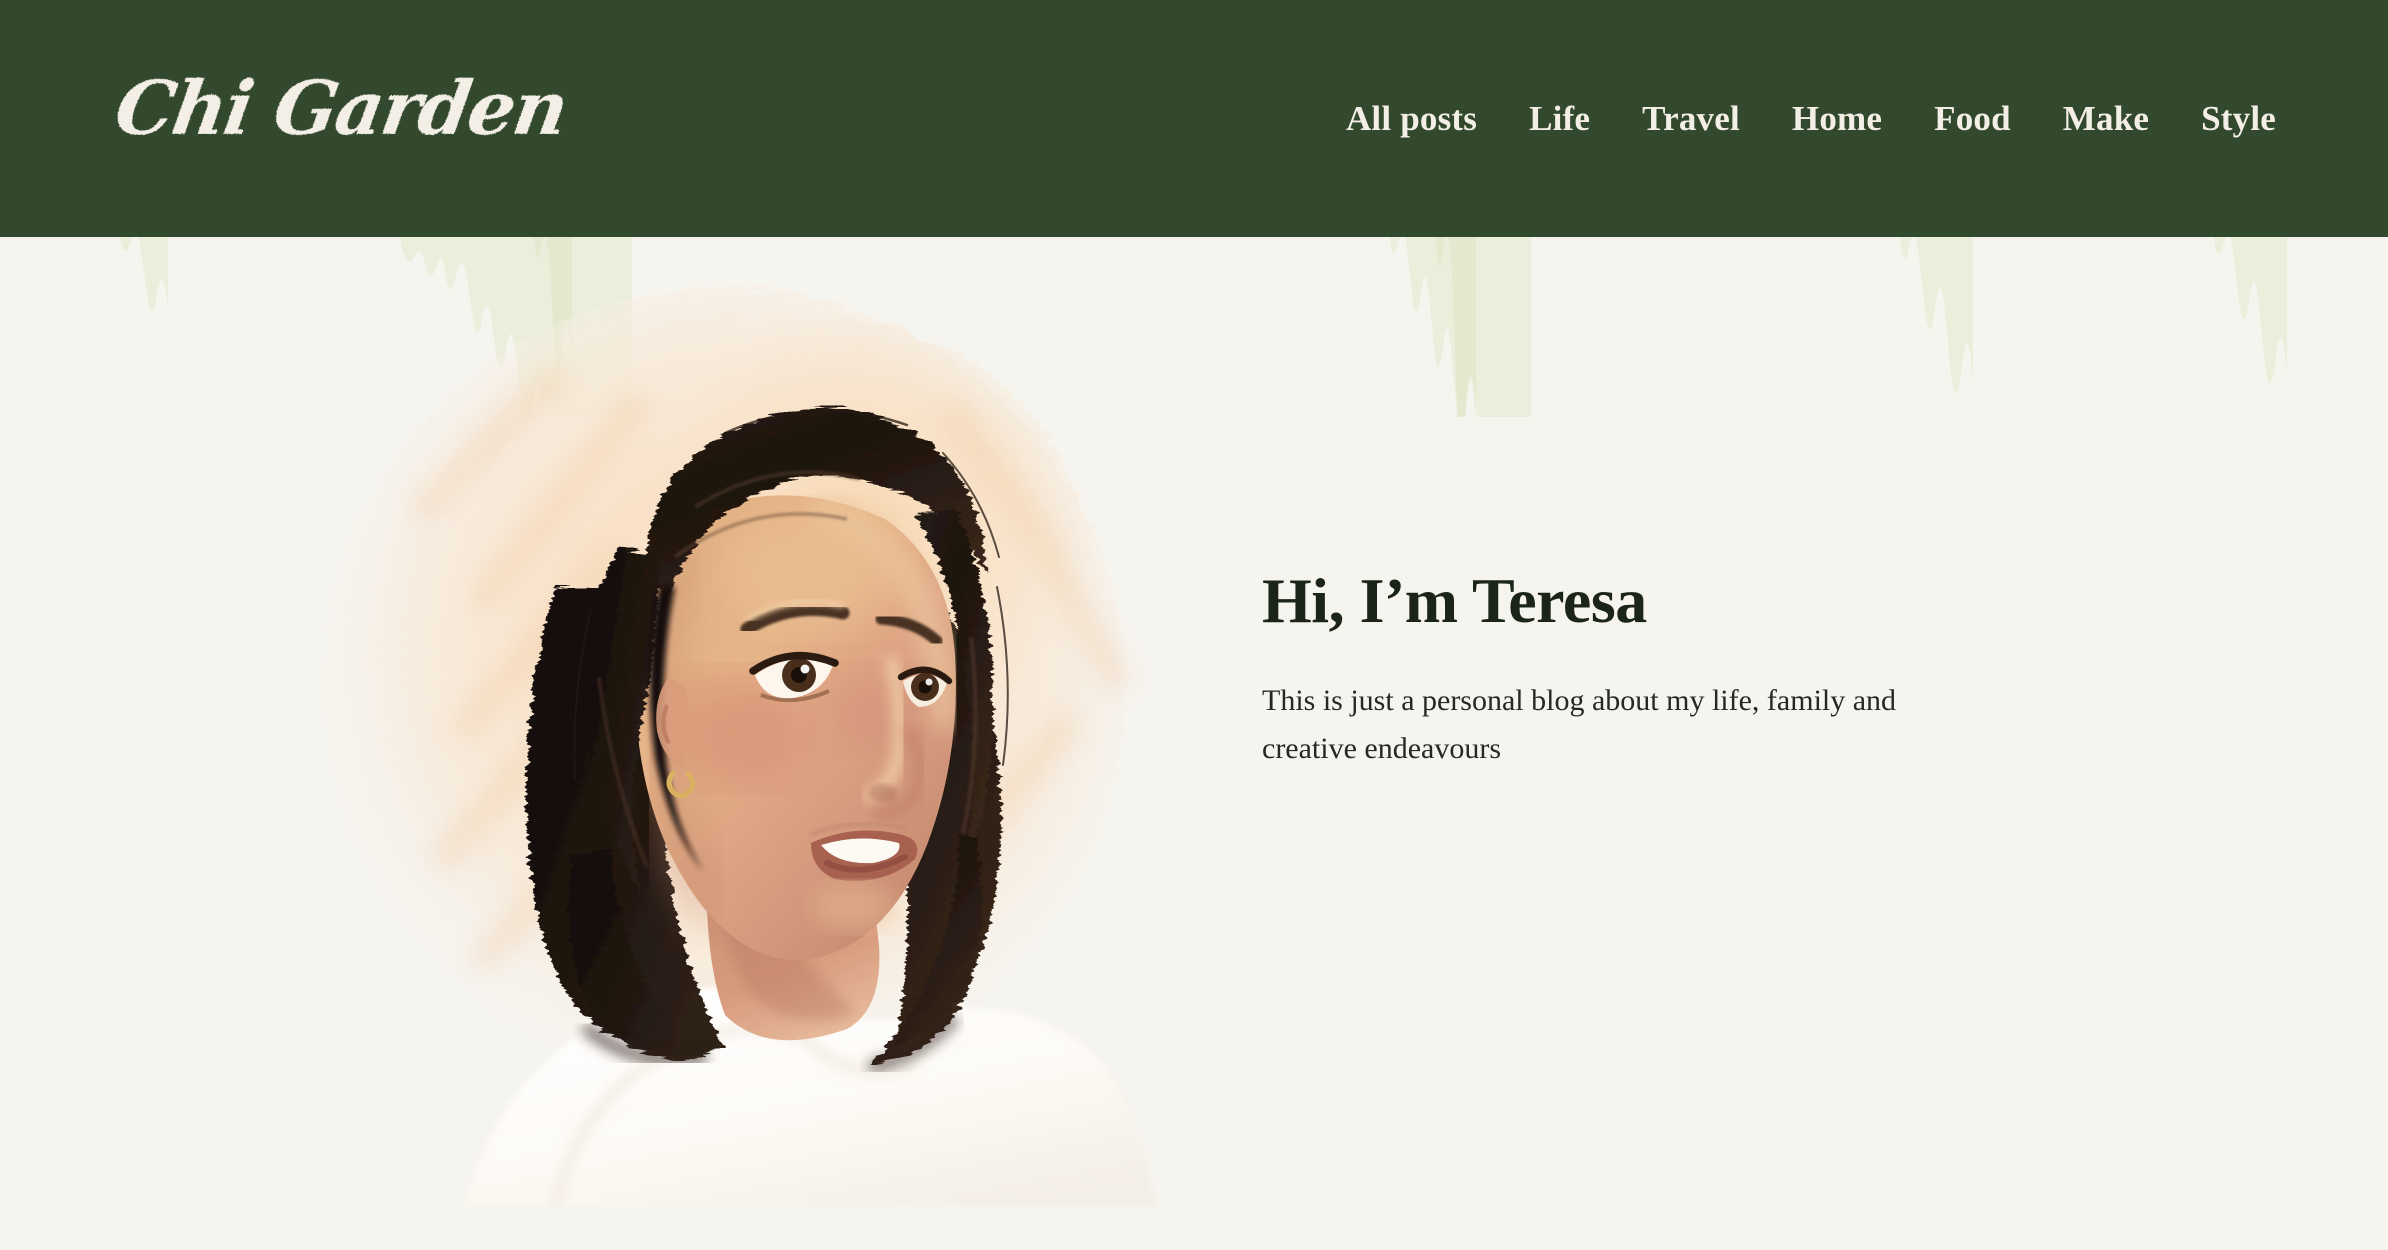  What do you see at coordinates (1411, 118) in the screenshot?
I see `nav-item-all-posts: All posts` at bounding box center [1411, 118].